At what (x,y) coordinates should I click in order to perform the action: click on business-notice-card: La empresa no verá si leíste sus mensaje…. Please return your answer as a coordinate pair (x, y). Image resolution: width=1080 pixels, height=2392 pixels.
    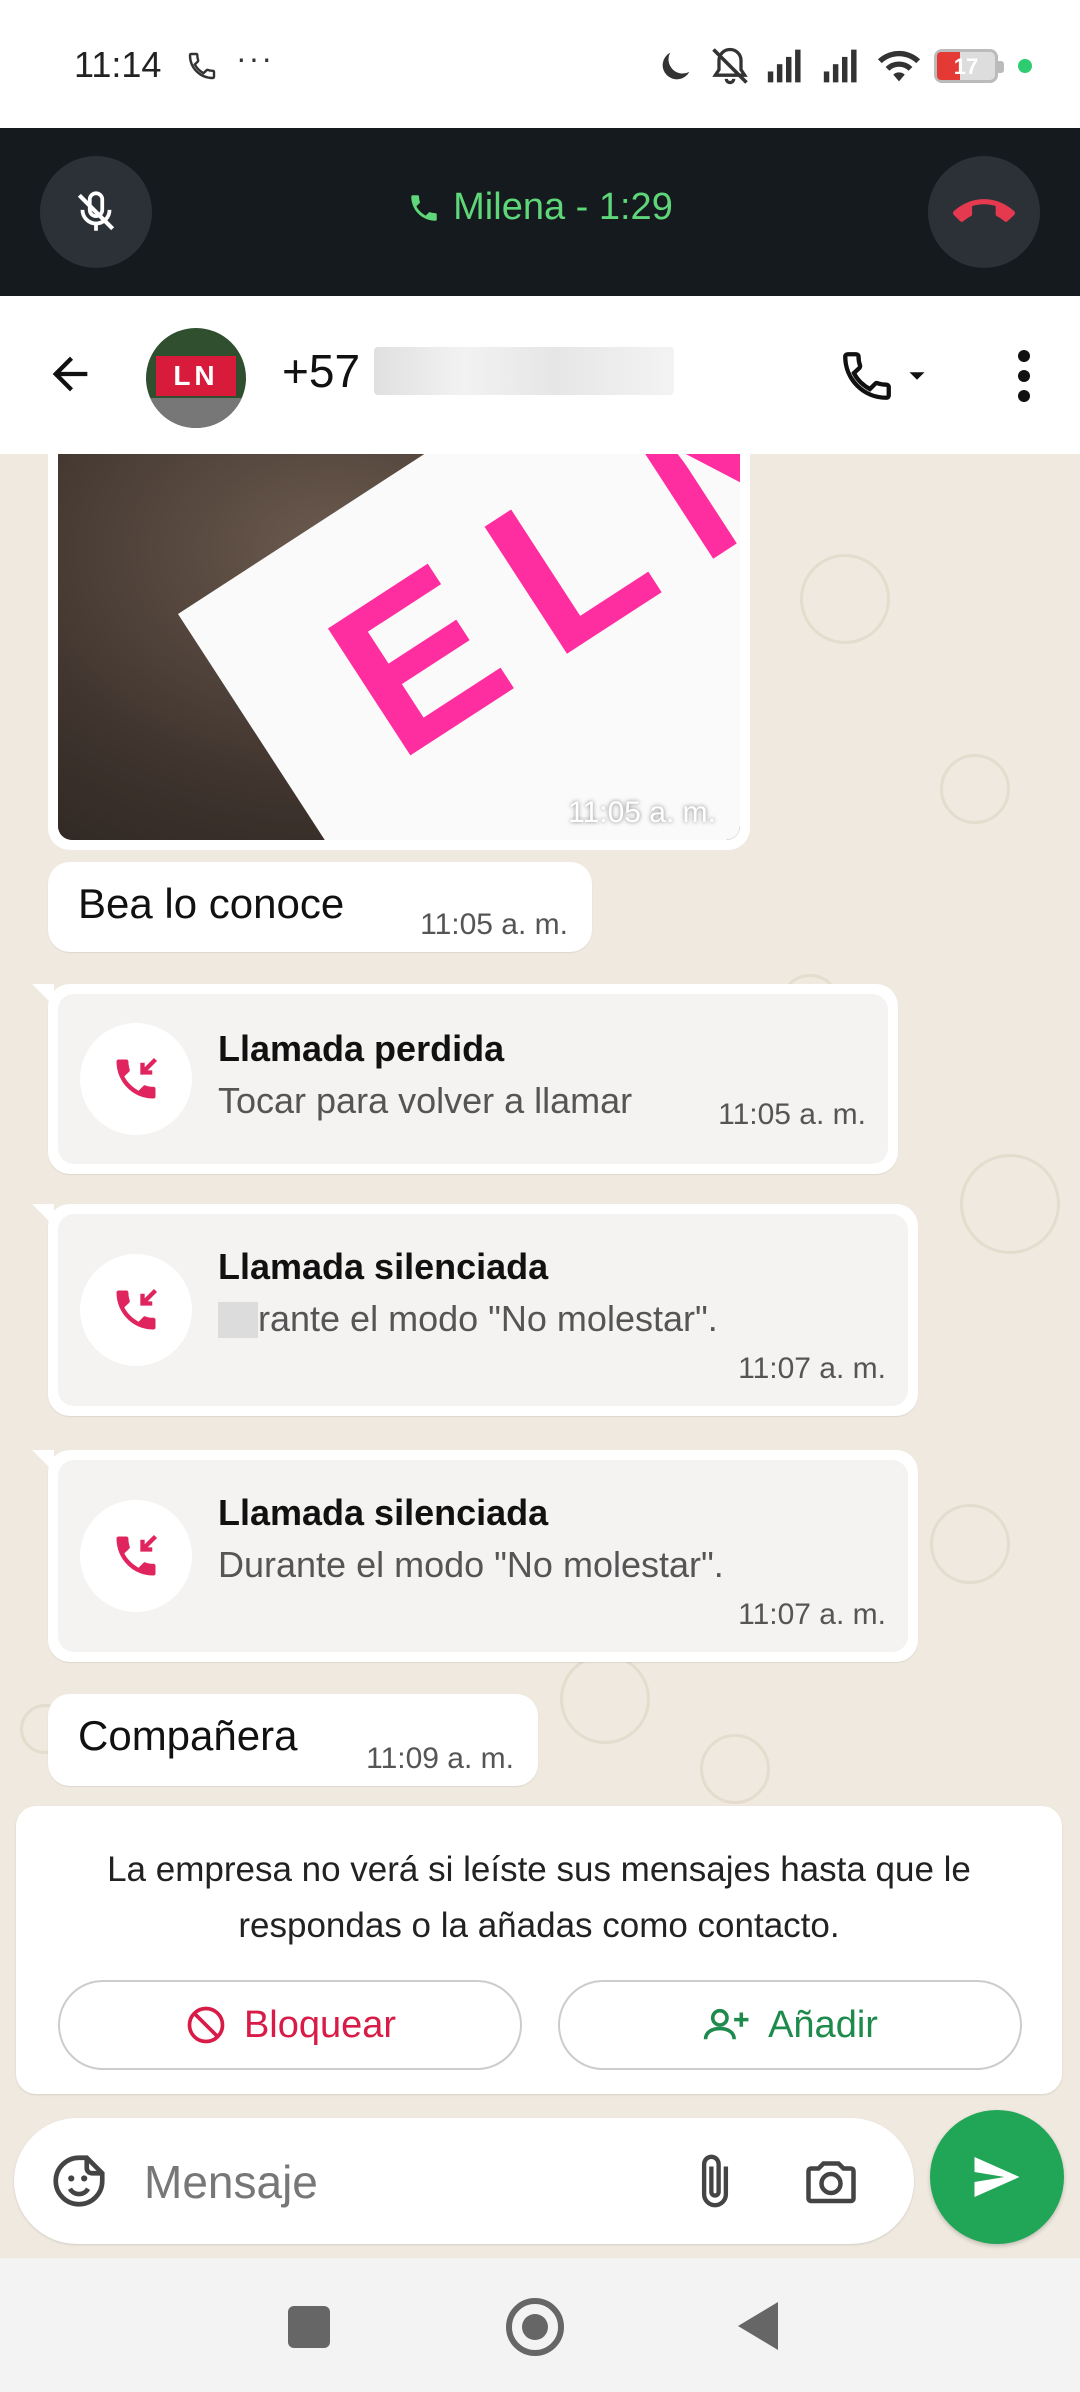
    Looking at the image, I should click on (539, 1950).